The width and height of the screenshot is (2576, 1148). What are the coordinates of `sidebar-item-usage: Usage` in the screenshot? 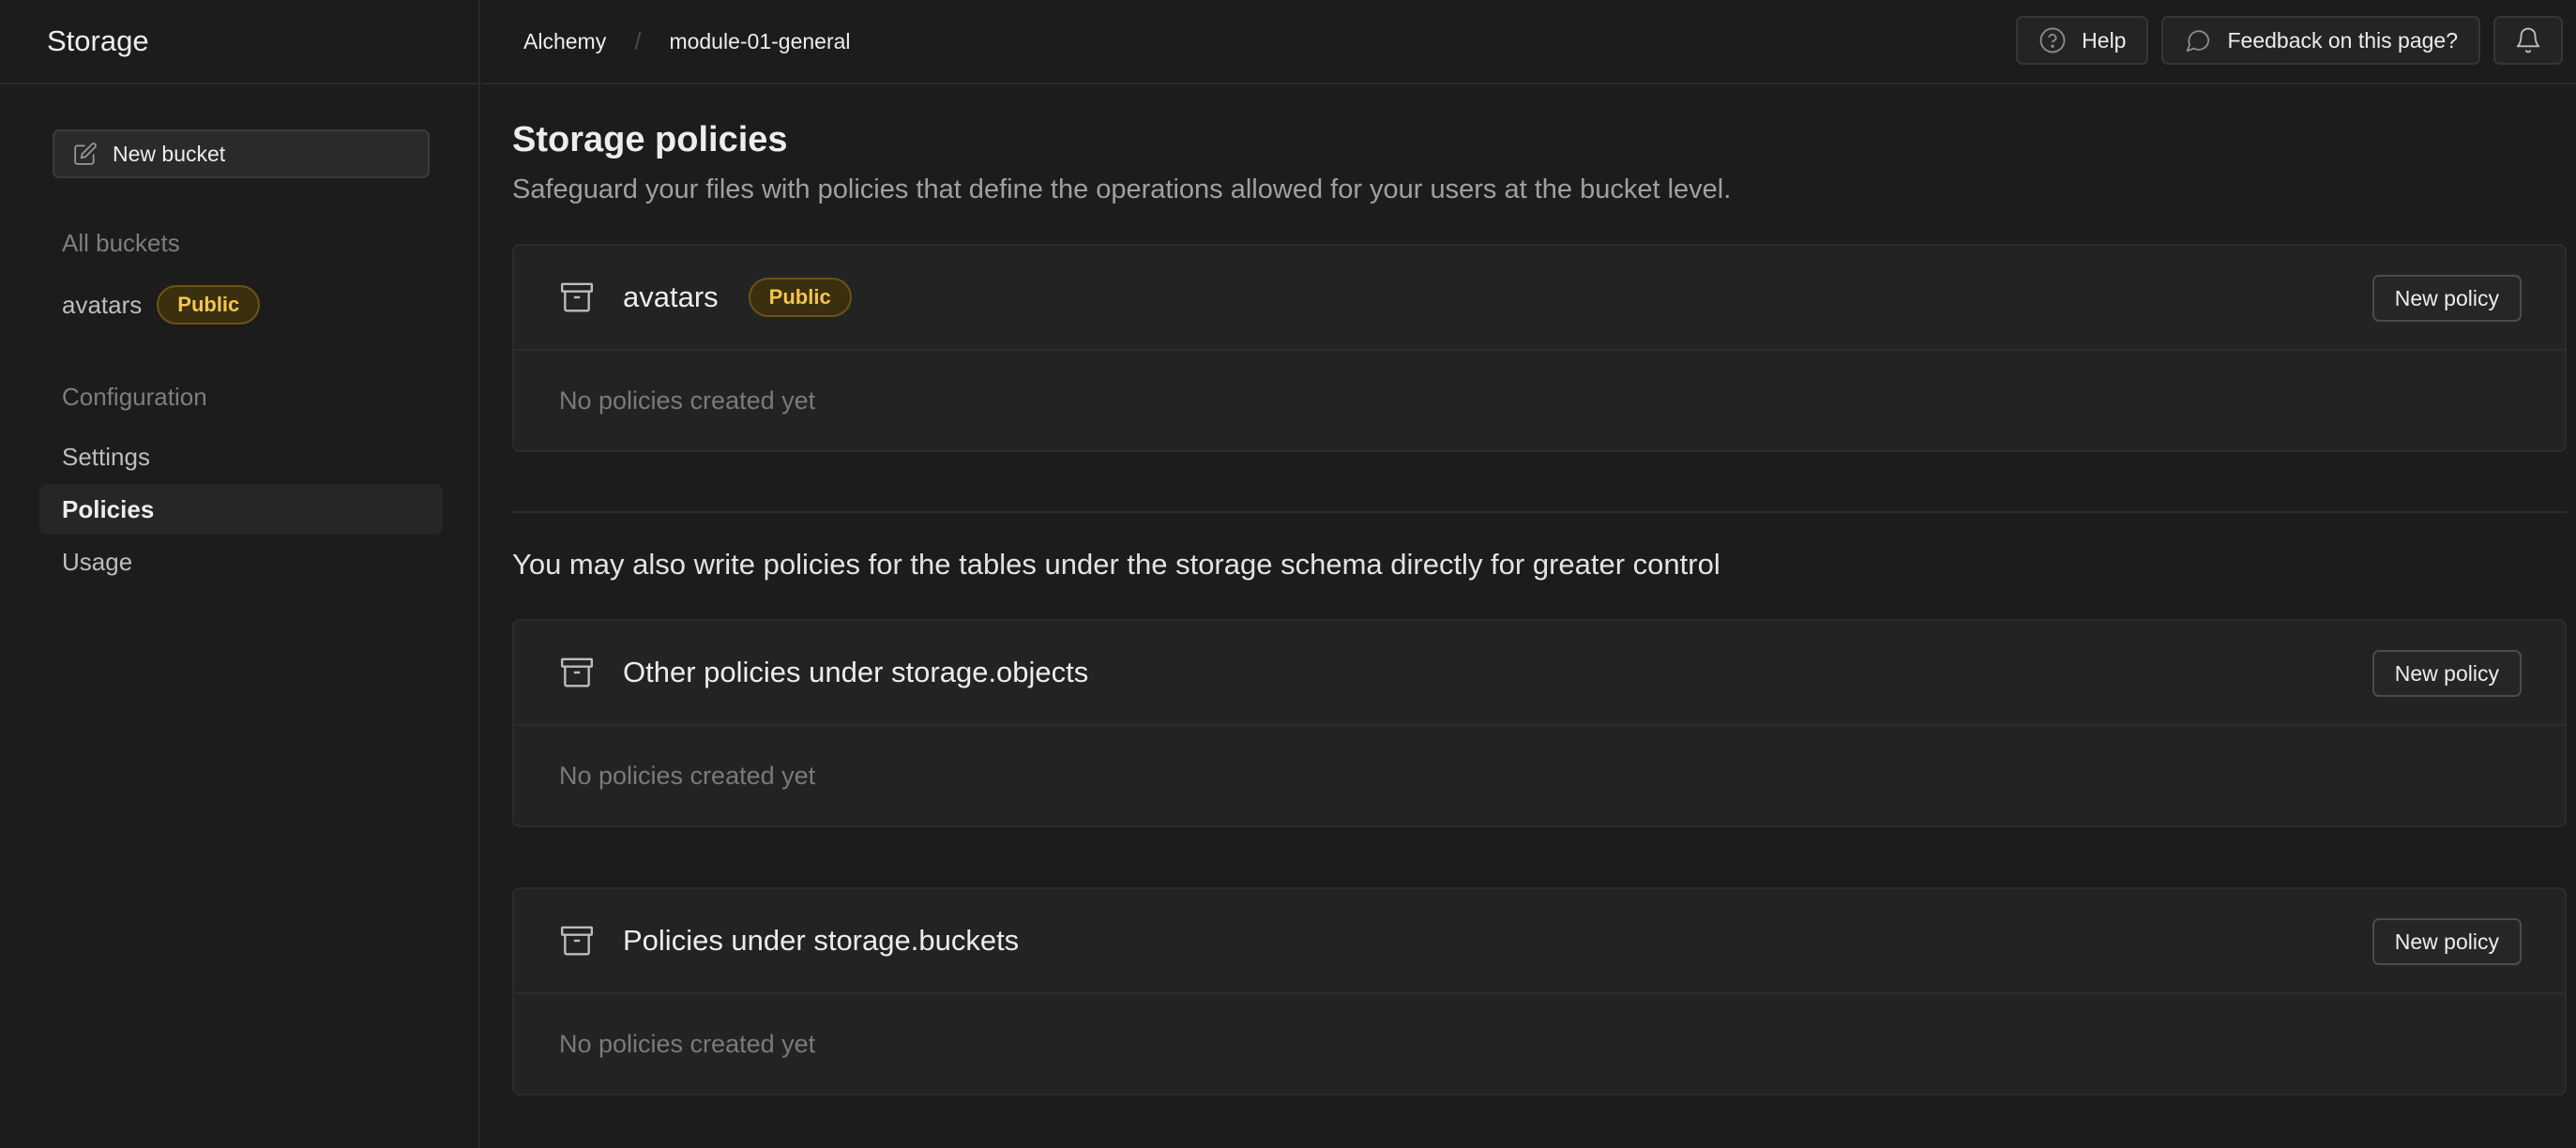 It's located at (241, 561).